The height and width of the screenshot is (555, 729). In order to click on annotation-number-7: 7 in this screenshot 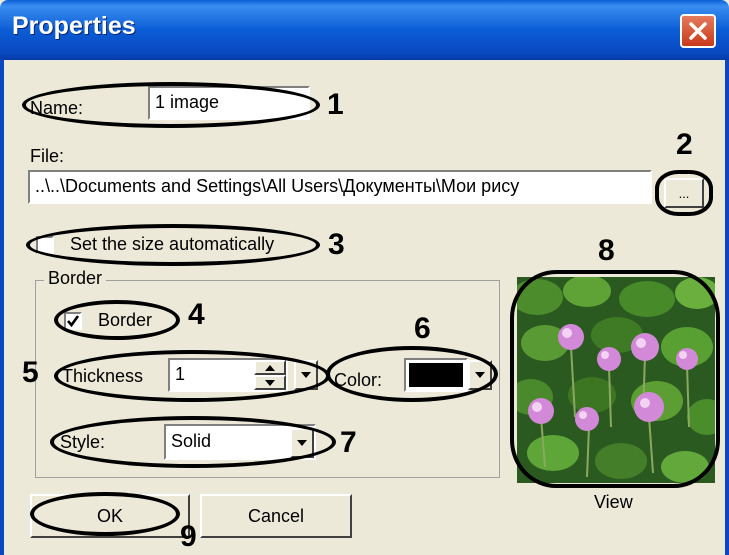, I will do `click(348, 442)`.